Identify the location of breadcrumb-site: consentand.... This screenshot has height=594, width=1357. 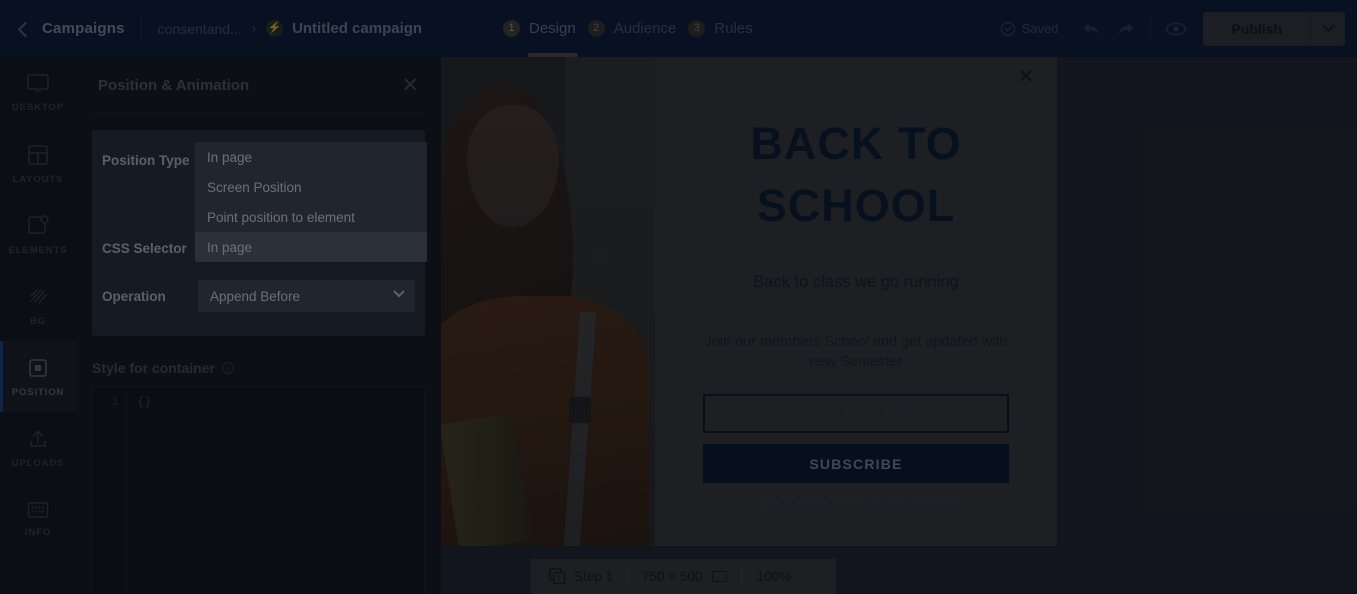
(200, 29).